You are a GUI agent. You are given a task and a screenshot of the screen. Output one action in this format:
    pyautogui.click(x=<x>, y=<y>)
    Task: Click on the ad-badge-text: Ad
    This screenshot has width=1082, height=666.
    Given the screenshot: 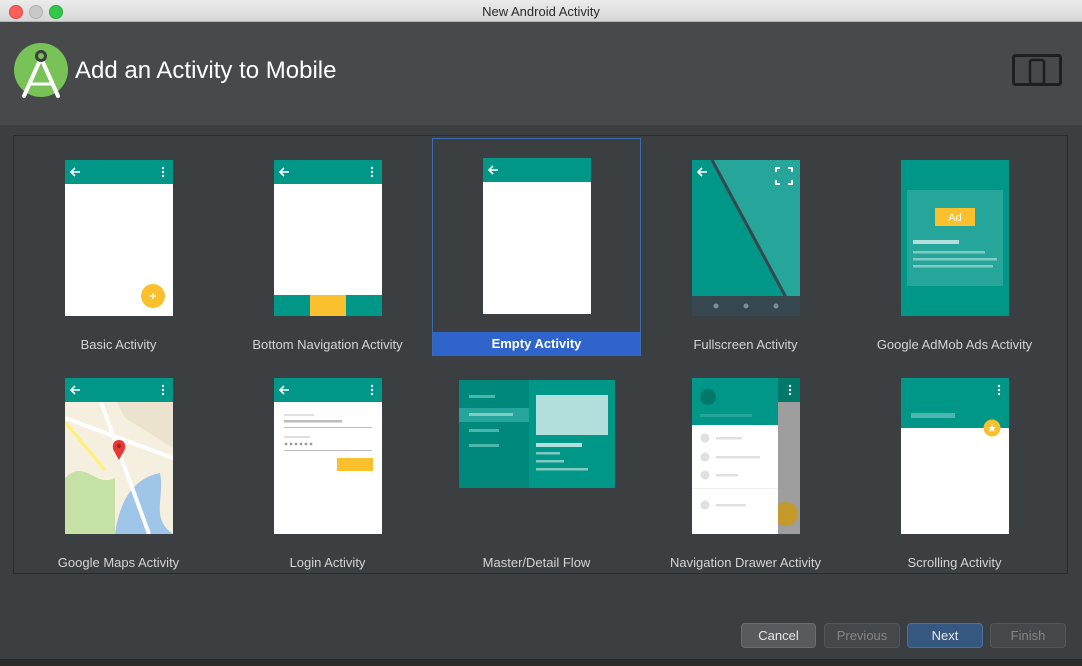 What is the action you would take?
    pyautogui.click(x=954, y=218)
    